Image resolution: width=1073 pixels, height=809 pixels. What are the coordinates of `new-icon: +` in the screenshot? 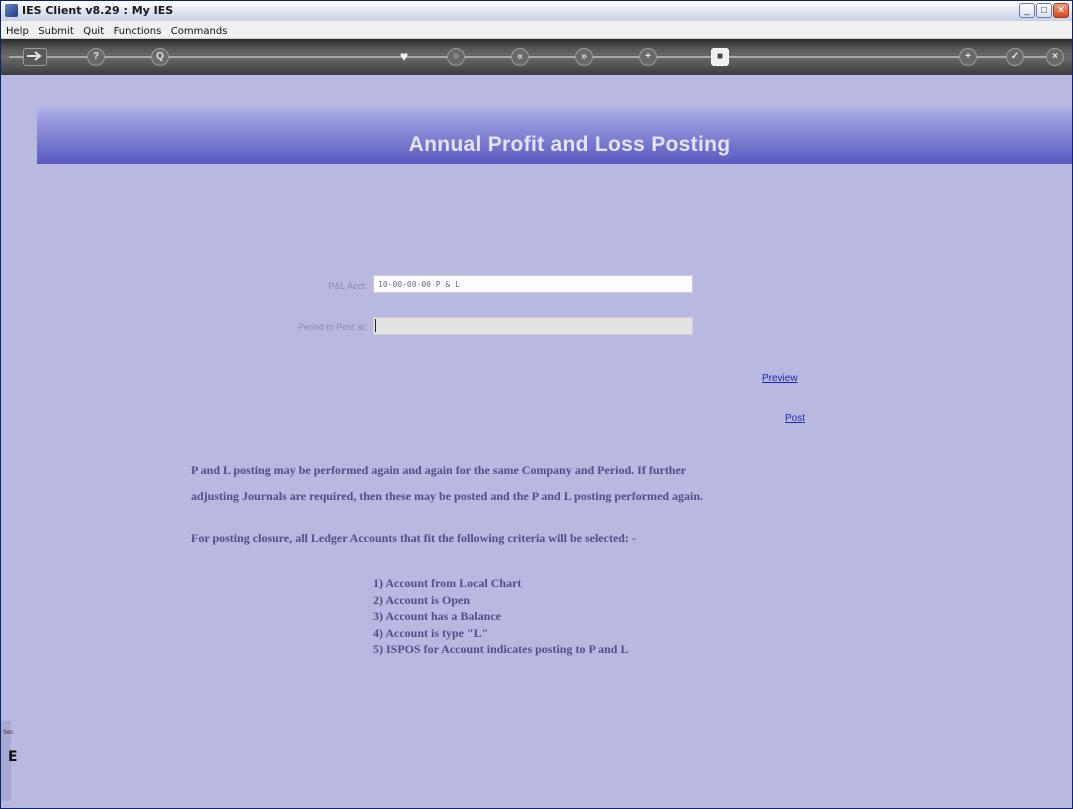 It's located at (968, 57).